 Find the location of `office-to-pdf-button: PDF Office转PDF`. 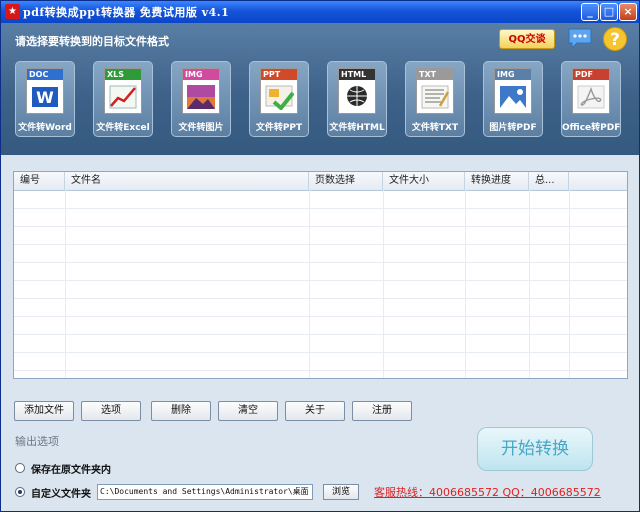

office-to-pdf-button: PDF Office转PDF is located at coordinates (591, 99).